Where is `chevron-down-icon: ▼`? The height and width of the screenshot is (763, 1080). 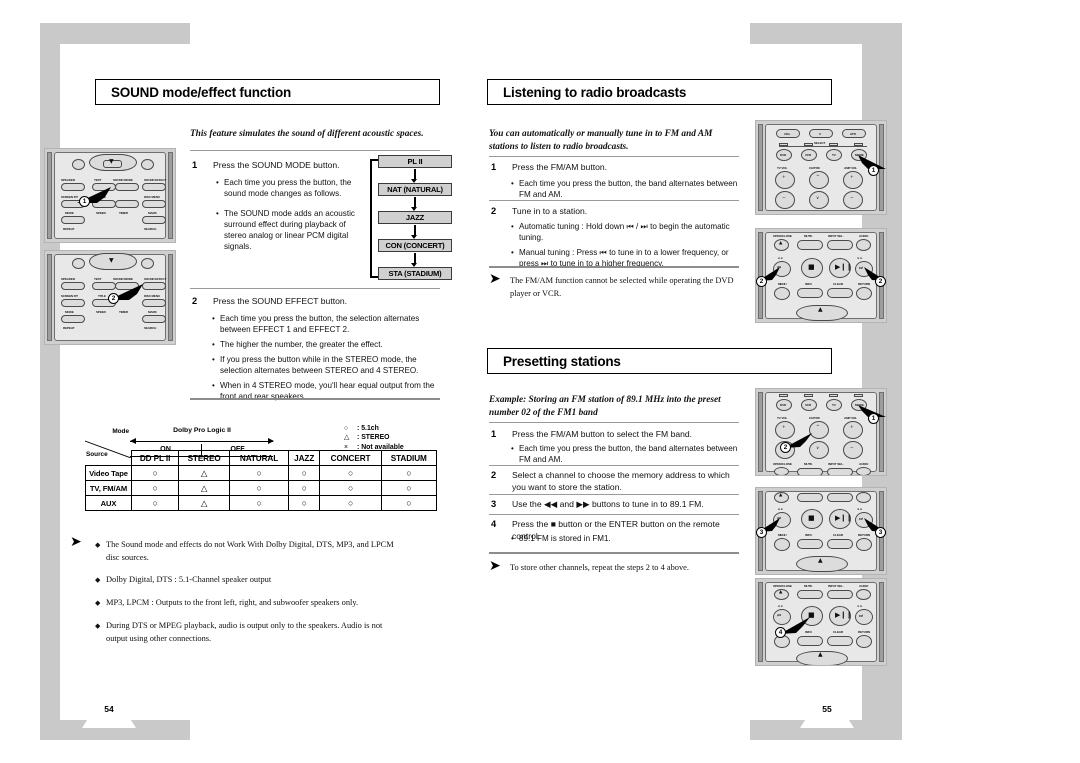 chevron-down-icon: ▼ is located at coordinates (111, 161).